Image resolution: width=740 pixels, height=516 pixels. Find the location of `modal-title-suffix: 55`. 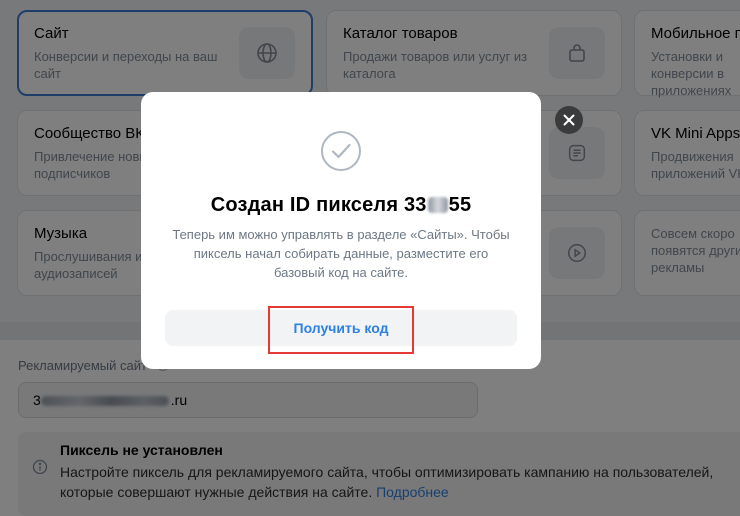

modal-title-suffix: 55 is located at coordinates (460, 205).